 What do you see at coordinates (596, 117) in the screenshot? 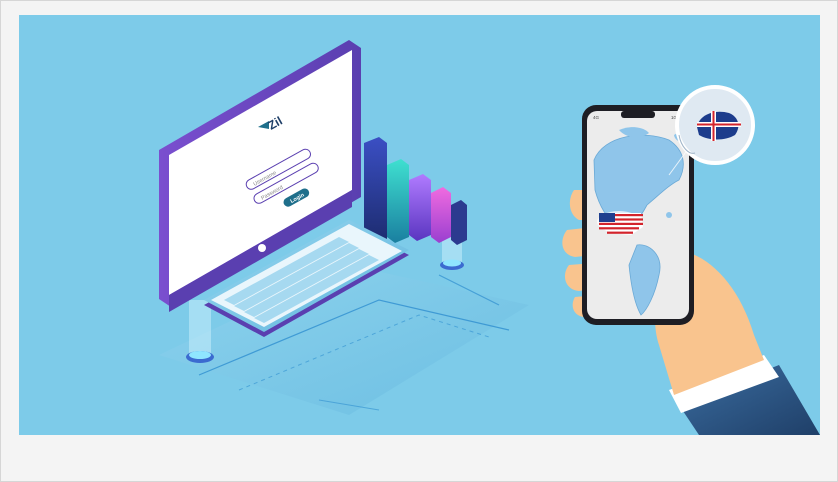
I see `phone-status-left: 4G` at bounding box center [596, 117].